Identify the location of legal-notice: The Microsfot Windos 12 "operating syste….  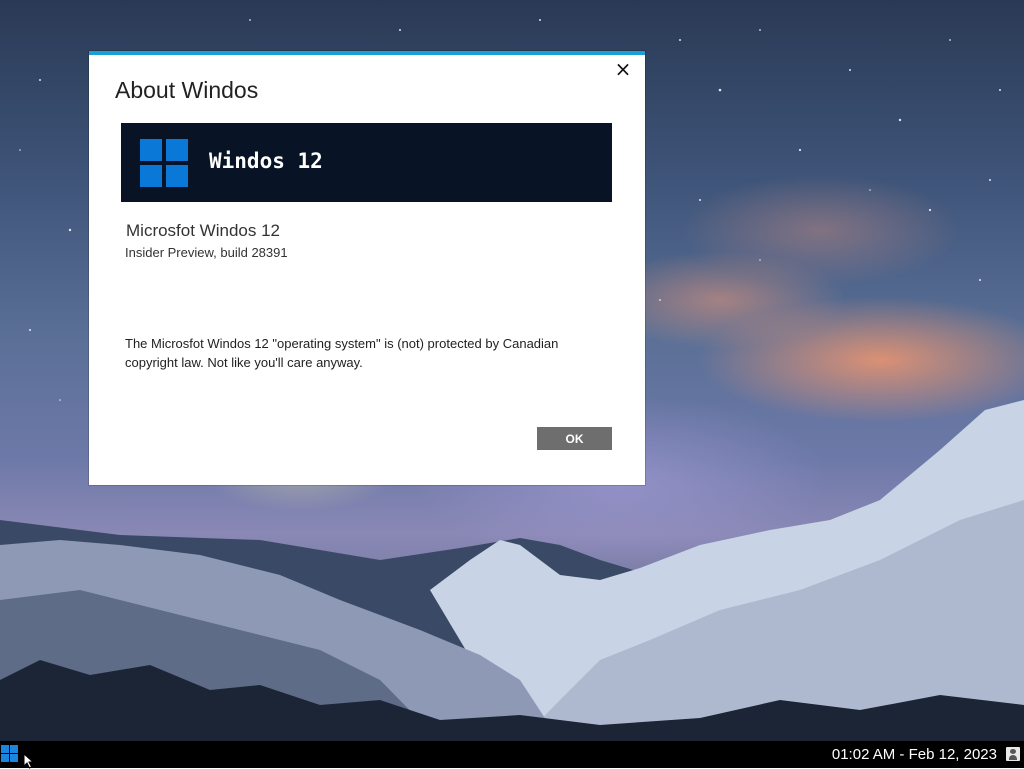
(342, 353).